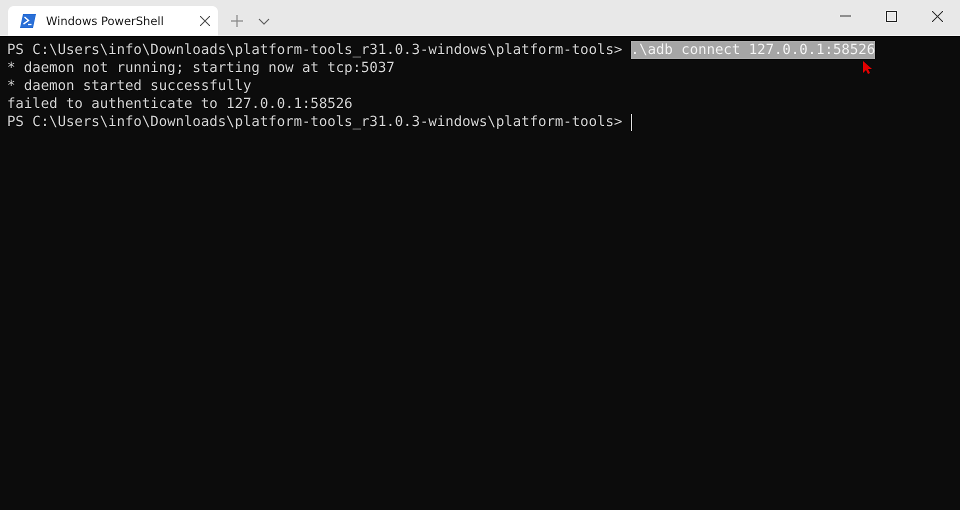 The width and height of the screenshot is (960, 510). Describe the element at coordinates (201, 68) in the screenshot. I see `output-text: * daemon not running; starting now at tcp:5037` at that location.